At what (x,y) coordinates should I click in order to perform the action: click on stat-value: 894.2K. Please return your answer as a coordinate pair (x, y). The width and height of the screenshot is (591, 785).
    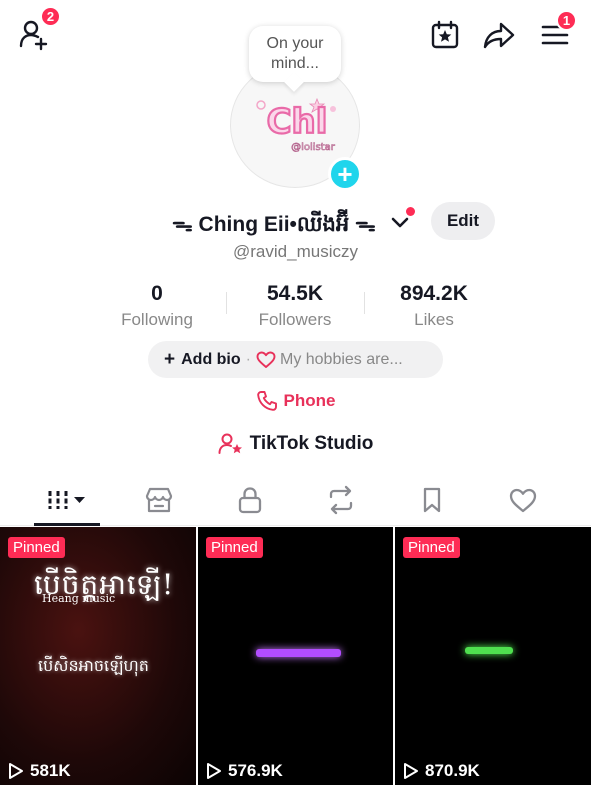
    Looking at the image, I should click on (434, 293).